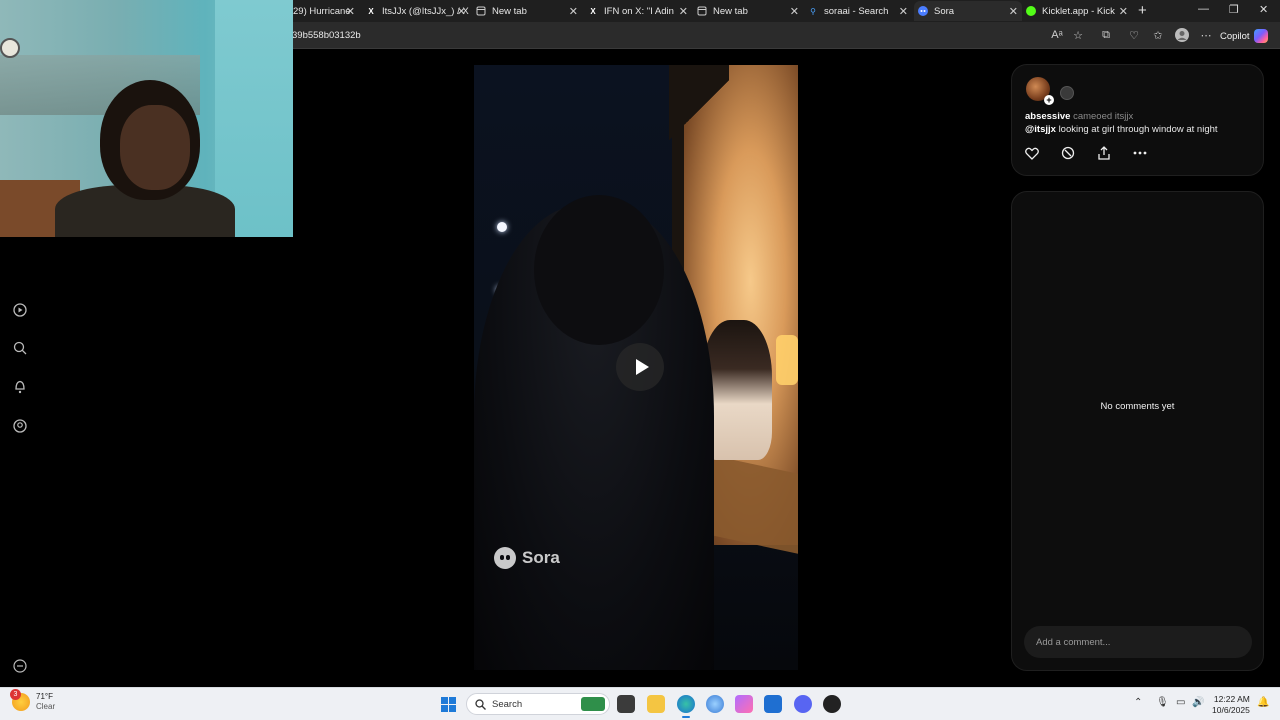 This screenshot has height=720, width=1280. Describe the element at coordinates (626, 704) in the screenshot. I see `task-view-icon` at that location.